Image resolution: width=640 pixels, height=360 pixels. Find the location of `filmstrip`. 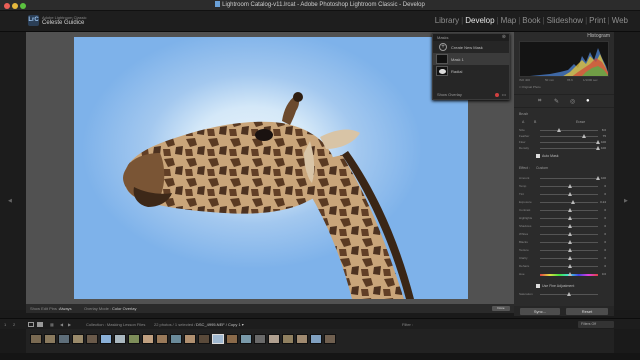

filmstrip is located at coordinates (320, 341).